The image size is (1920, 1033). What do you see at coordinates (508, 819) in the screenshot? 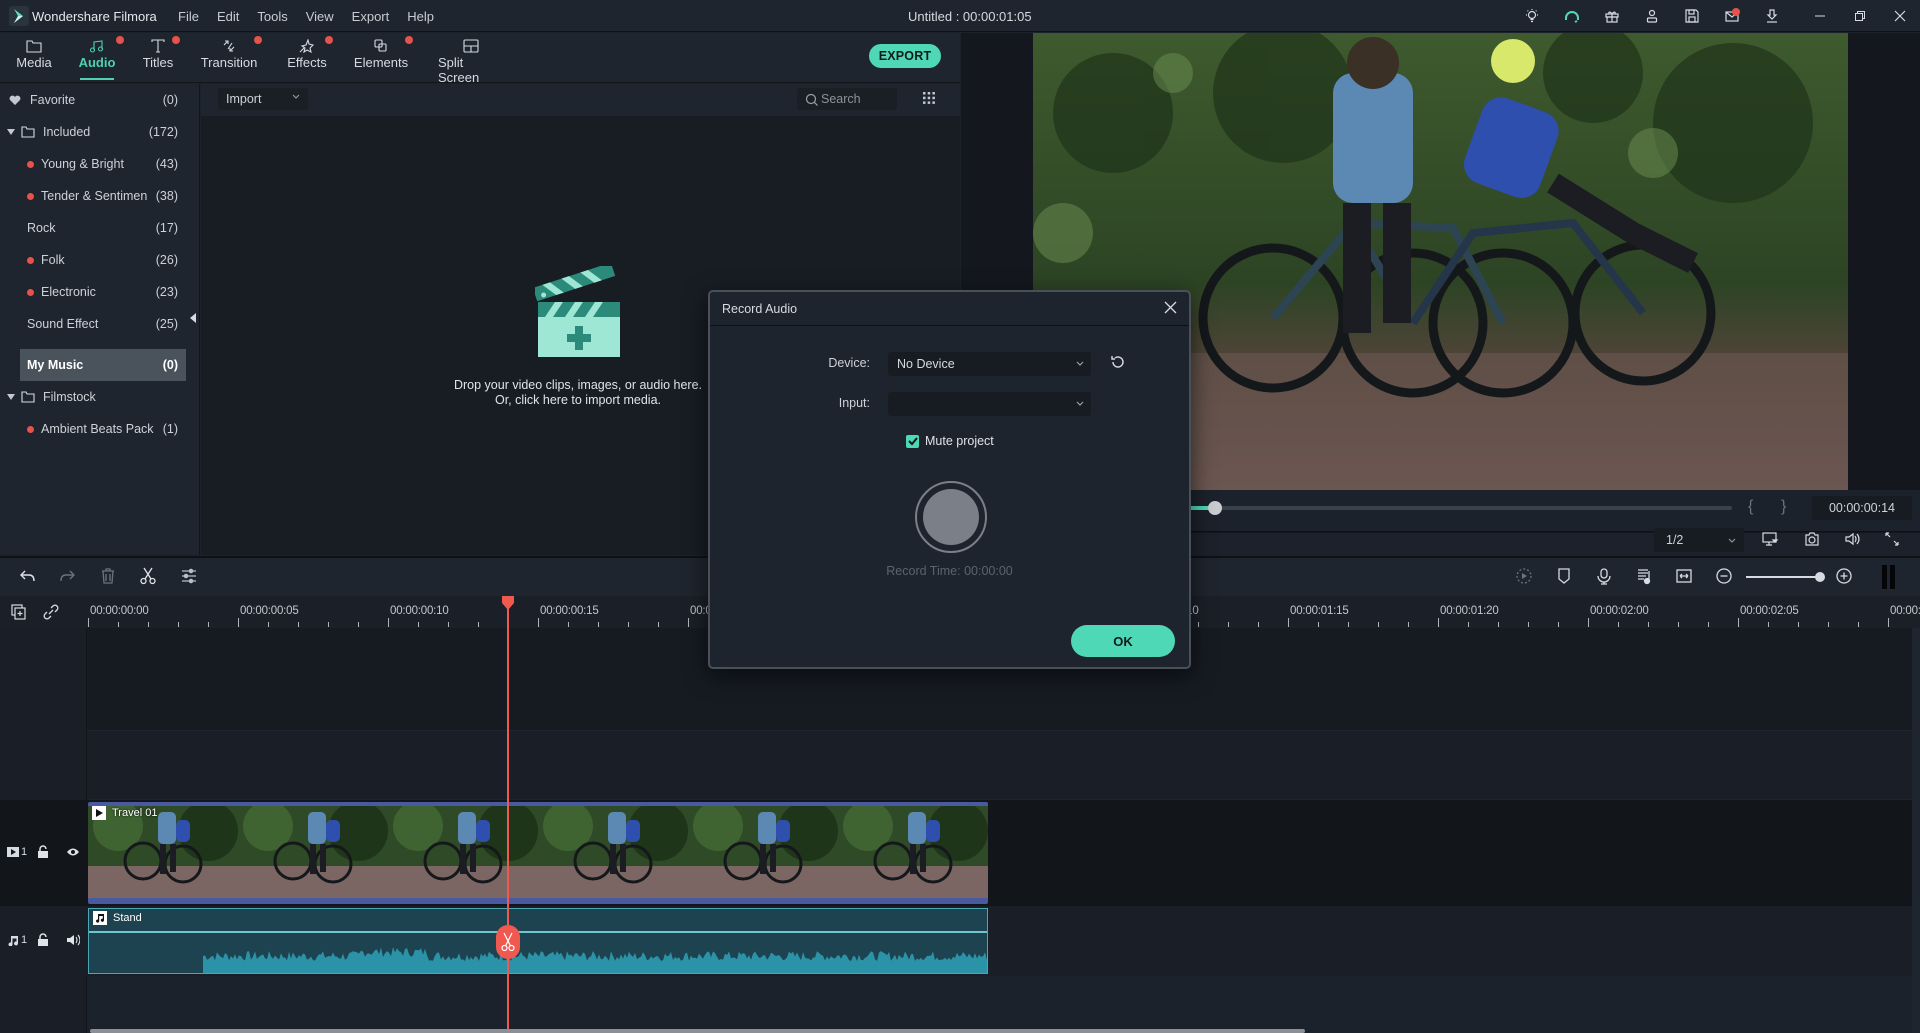
I see `playhead-line` at bounding box center [508, 819].